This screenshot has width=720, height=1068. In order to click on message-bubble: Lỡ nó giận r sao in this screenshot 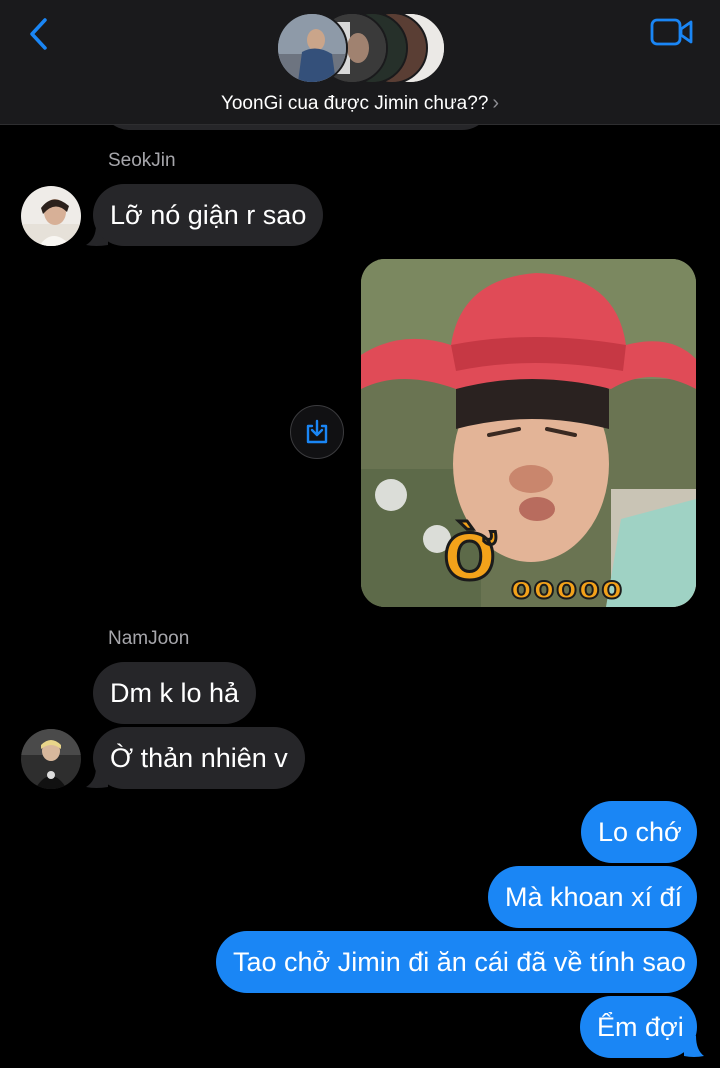, I will do `click(208, 215)`.